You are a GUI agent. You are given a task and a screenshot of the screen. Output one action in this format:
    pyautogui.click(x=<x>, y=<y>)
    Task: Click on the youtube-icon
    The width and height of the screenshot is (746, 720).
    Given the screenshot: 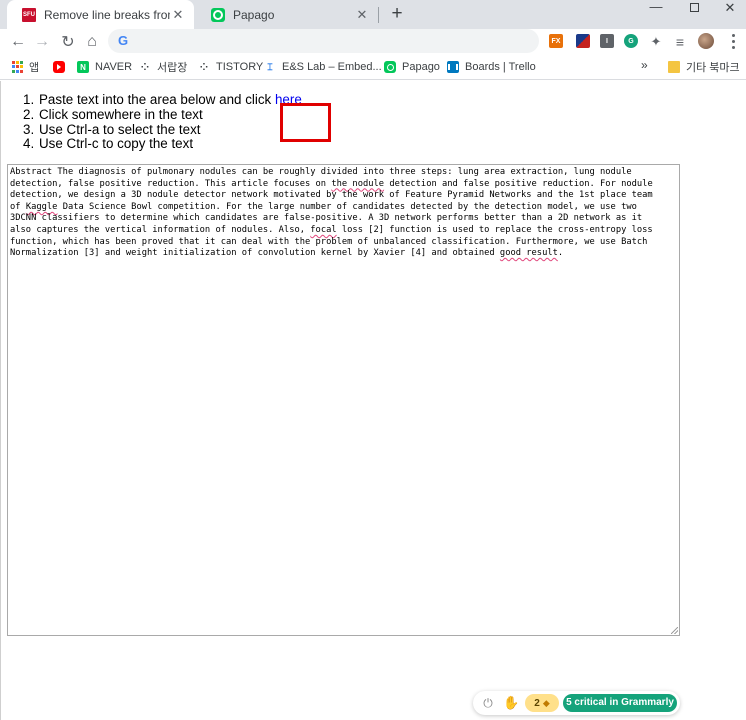 What is the action you would take?
    pyautogui.click(x=59, y=67)
    